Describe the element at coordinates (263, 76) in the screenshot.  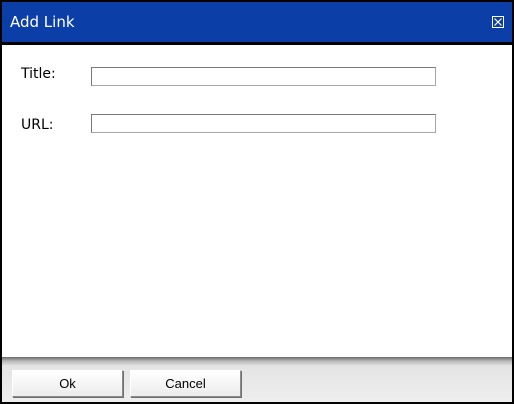
I see `title-input` at that location.